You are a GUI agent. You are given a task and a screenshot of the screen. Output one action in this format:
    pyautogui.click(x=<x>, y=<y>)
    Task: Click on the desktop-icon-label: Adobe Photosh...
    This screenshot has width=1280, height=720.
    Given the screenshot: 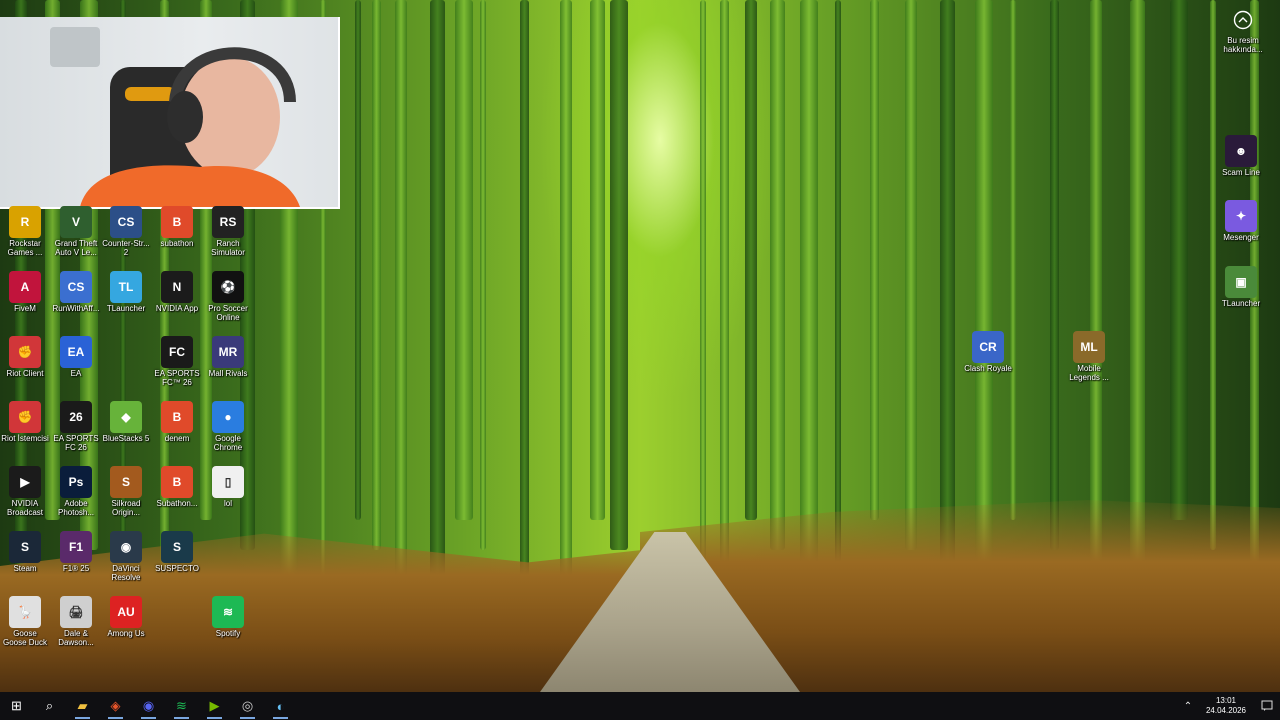 What is the action you would take?
    pyautogui.click(x=76, y=508)
    